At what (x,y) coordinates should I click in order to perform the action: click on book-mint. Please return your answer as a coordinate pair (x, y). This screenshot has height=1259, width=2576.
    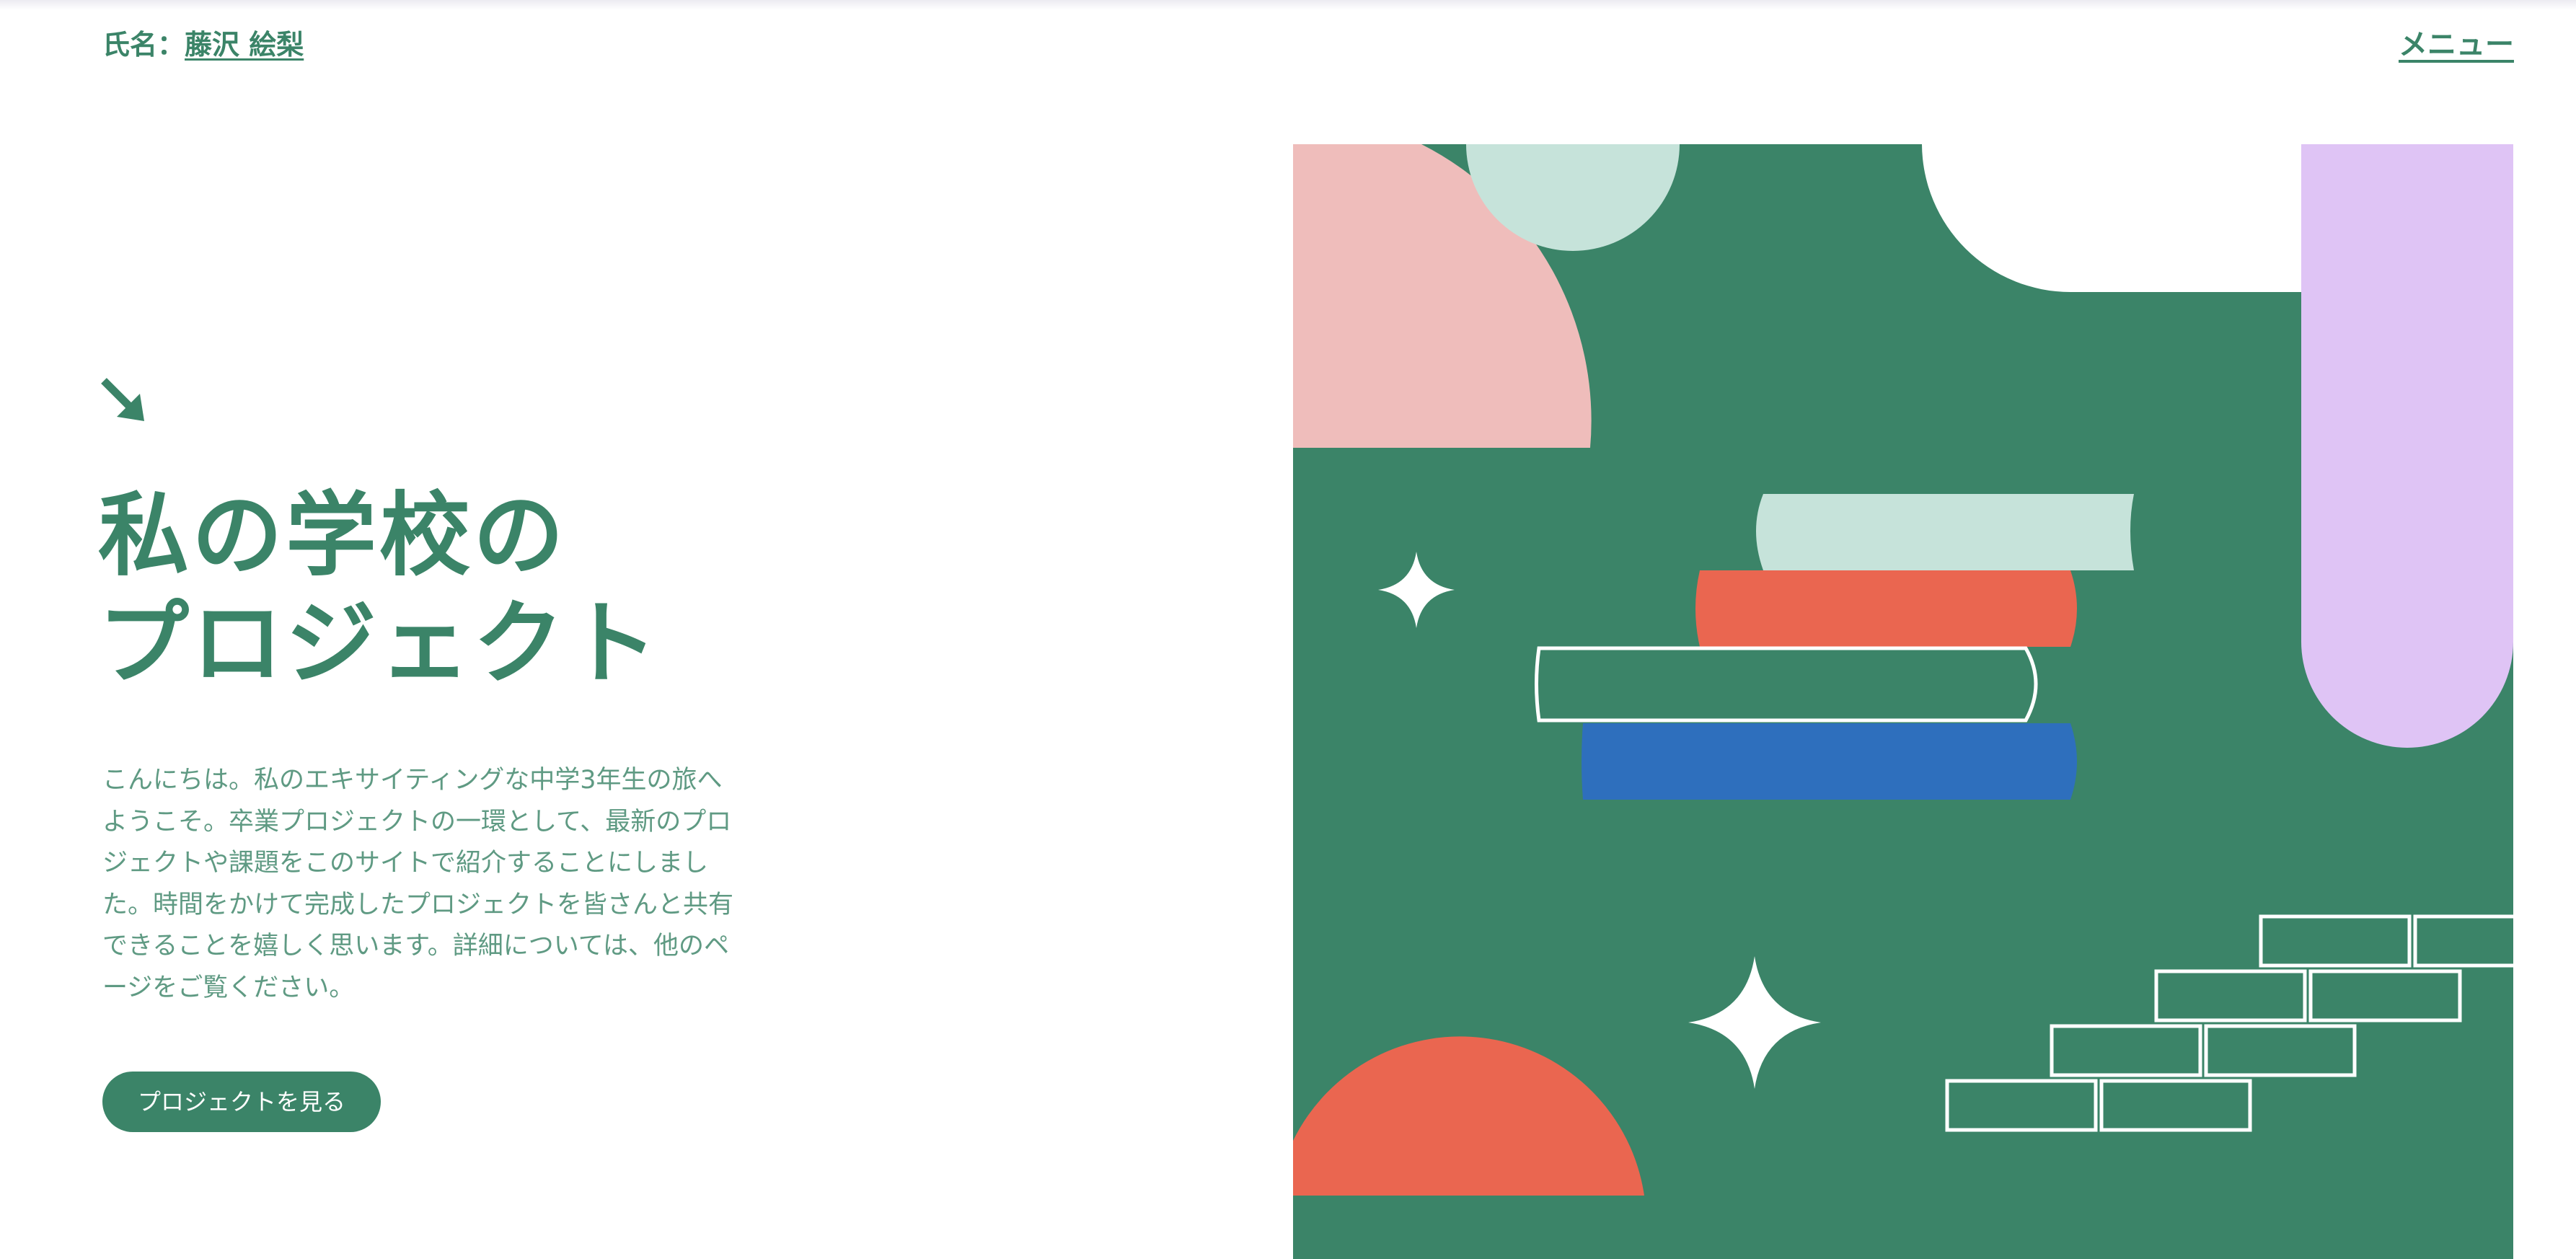
    Looking at the image, I should click on (1945, 532).